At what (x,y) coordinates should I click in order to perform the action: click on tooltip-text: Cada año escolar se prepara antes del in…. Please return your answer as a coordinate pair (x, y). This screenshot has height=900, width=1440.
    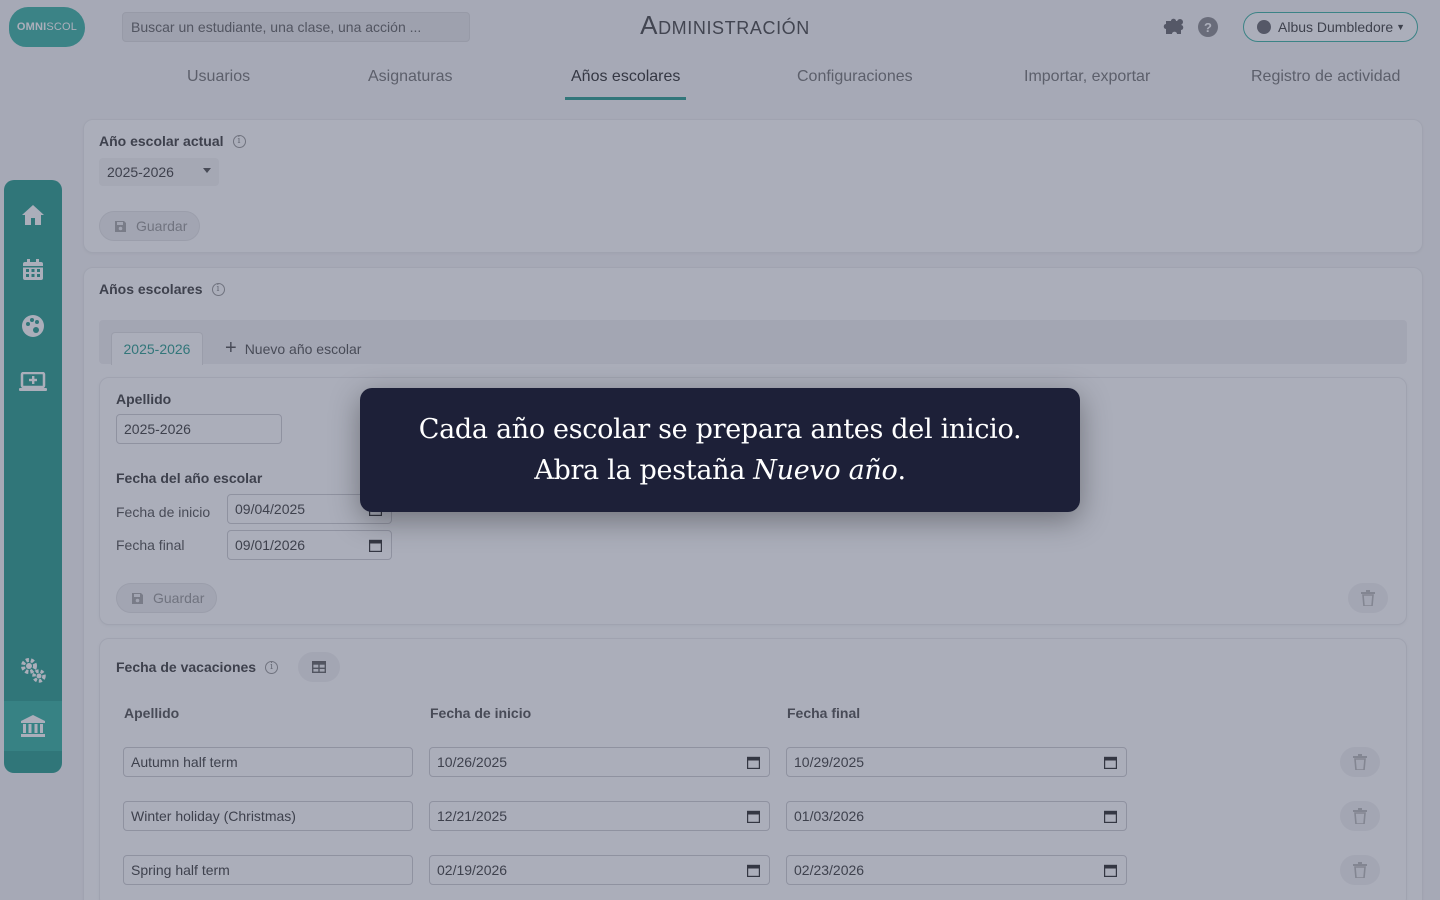
    Looking at the image, I should click on (720, 450).